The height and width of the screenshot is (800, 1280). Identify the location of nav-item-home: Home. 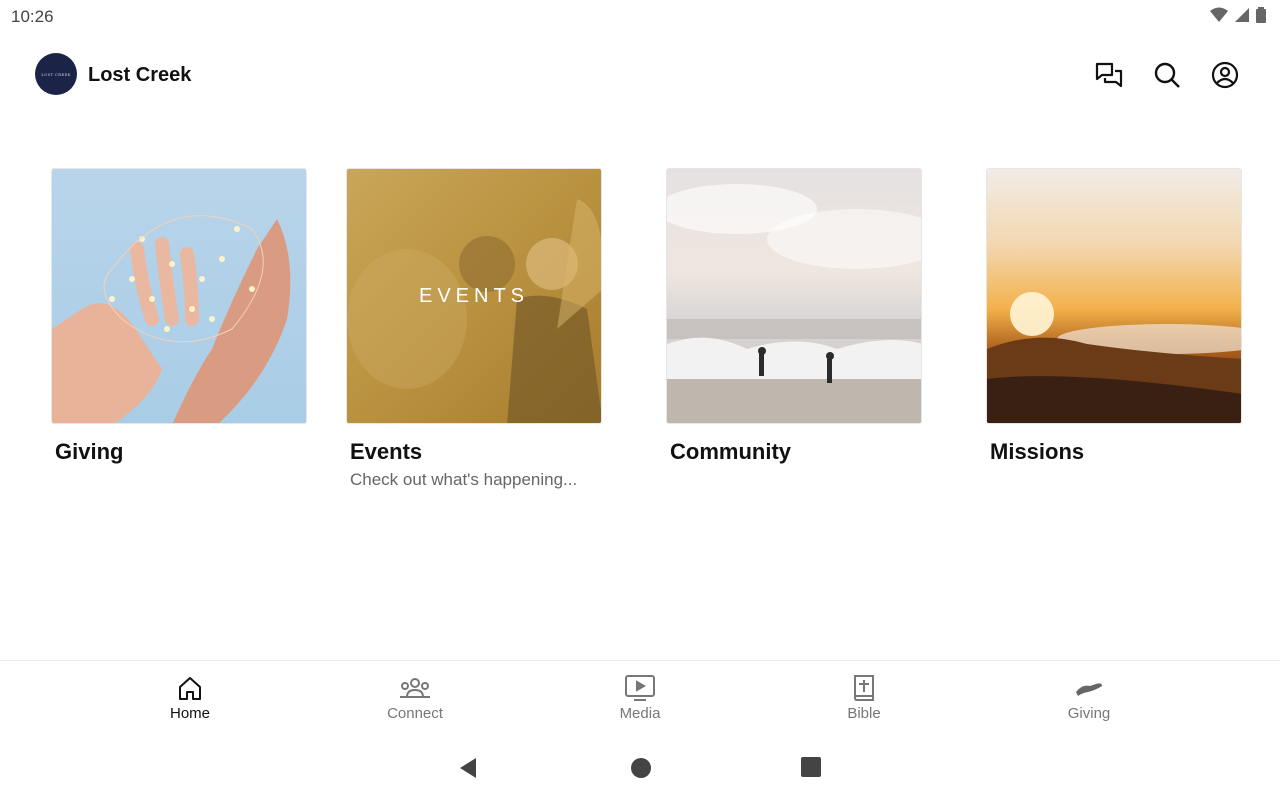
(190, 697).